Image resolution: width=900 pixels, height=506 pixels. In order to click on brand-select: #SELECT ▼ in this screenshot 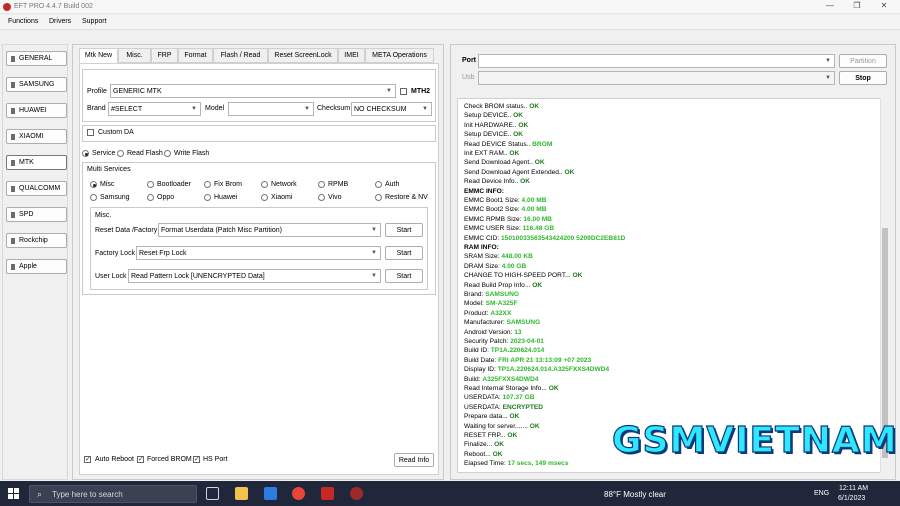, I will do `click(154, 109)`.